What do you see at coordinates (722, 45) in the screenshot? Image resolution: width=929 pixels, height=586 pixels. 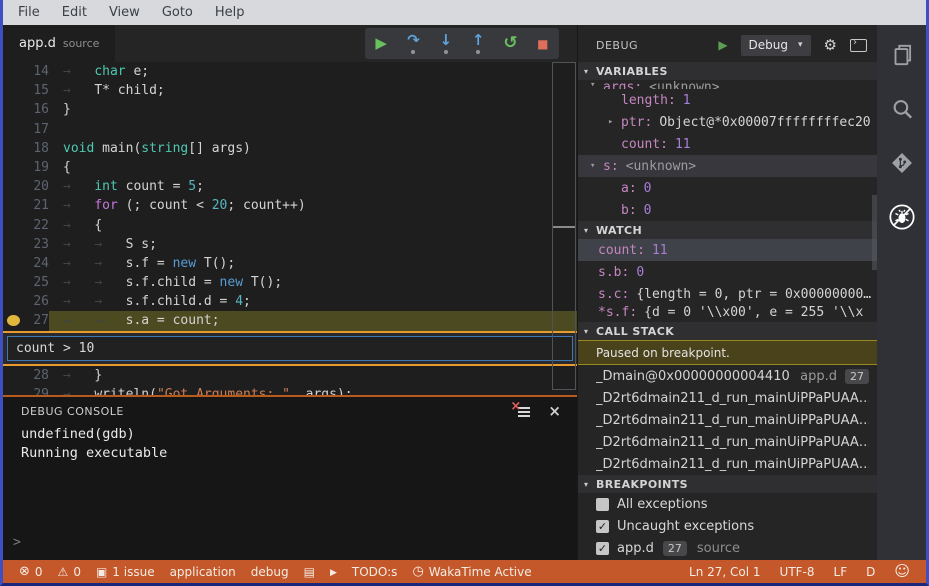 I see `start-debug-icon: ▶` at bounding box center [722, 45].